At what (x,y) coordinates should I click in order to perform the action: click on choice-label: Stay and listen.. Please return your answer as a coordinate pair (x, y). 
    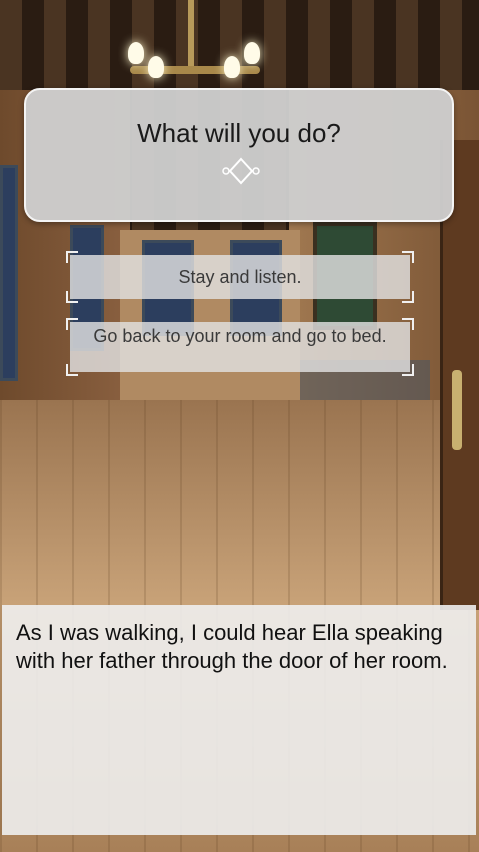
    Looking at the image, I should click on (240, 277).